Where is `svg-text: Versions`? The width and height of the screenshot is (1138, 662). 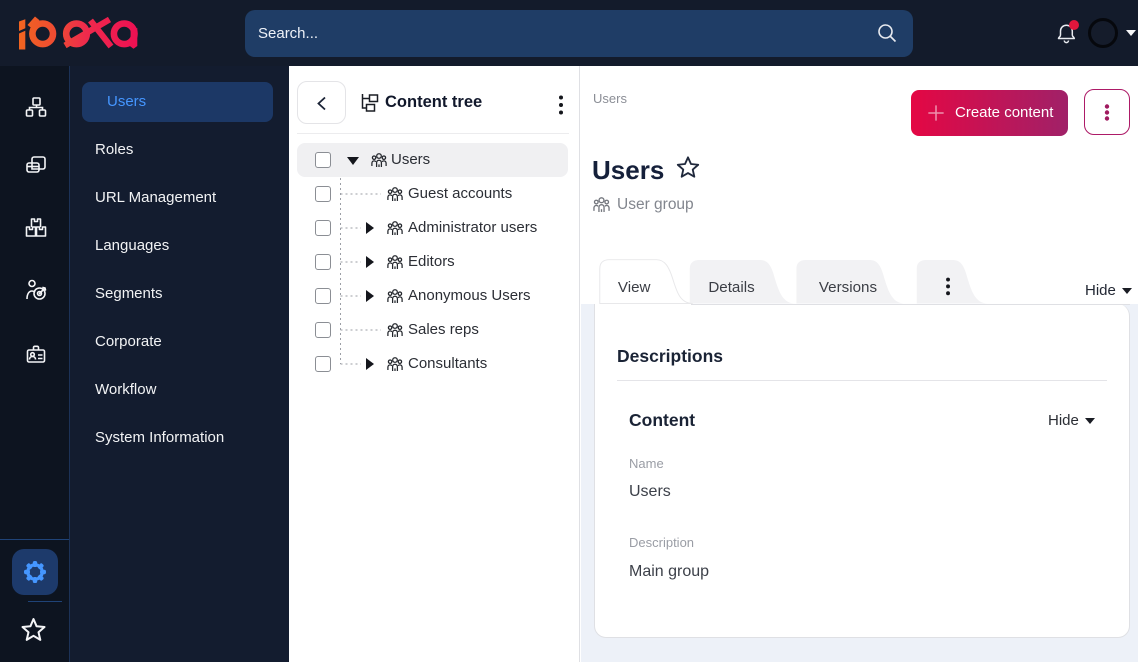 svg-text: Versions is located at coordinates (848, 287).